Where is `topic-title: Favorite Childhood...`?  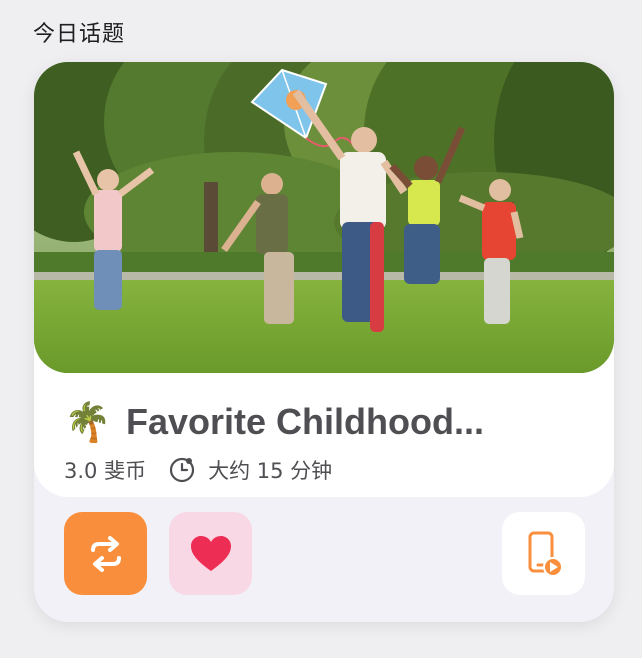 topic-title: Favorite Childhood... is located at coordinates (305, 421).